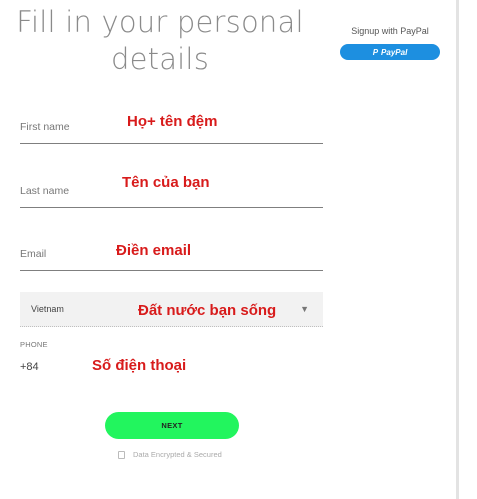 This screenshot has height=499, width=477. I want to click on email-annotation: Điền email, so click(154, 250).